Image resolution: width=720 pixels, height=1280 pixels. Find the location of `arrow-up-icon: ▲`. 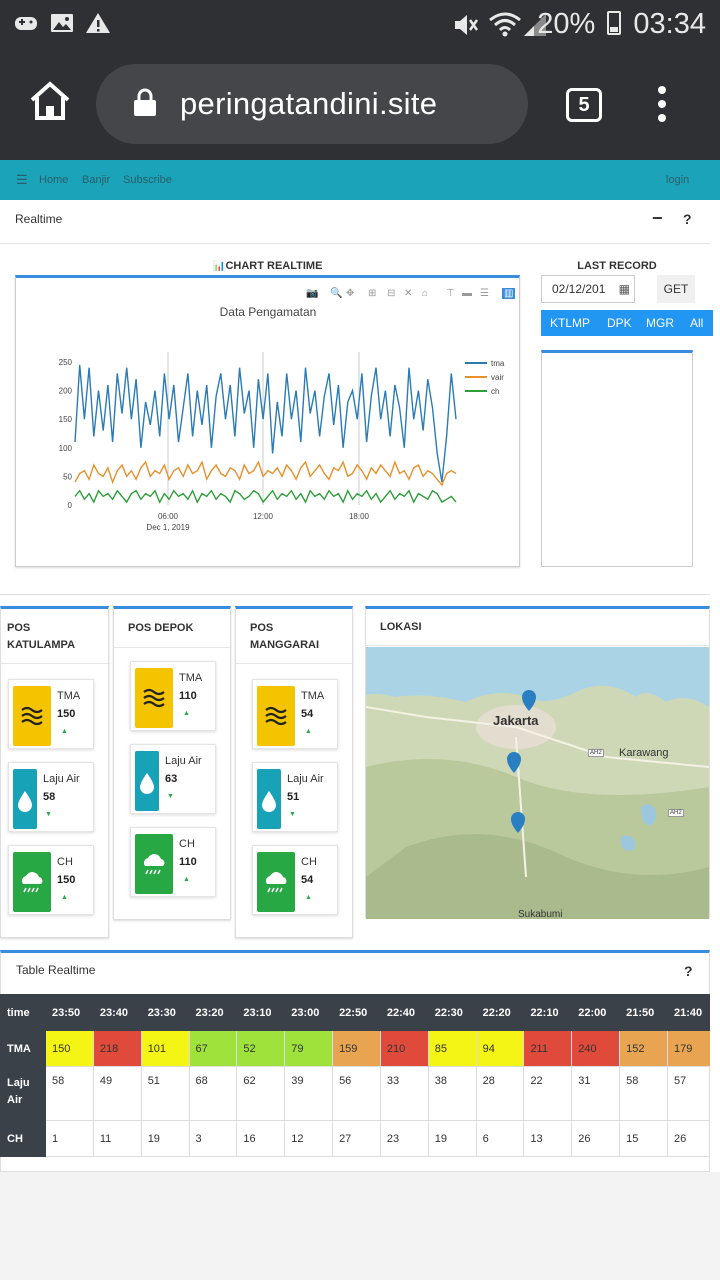

arrow-up-icon: ▲ is located at coordinates (64, 897).